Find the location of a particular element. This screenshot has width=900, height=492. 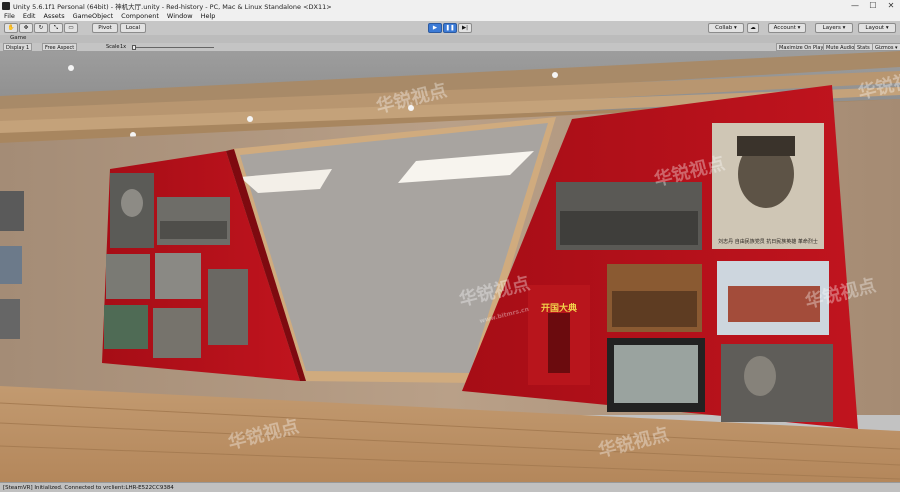

photo-landscape is located at coordinates (126, 327).